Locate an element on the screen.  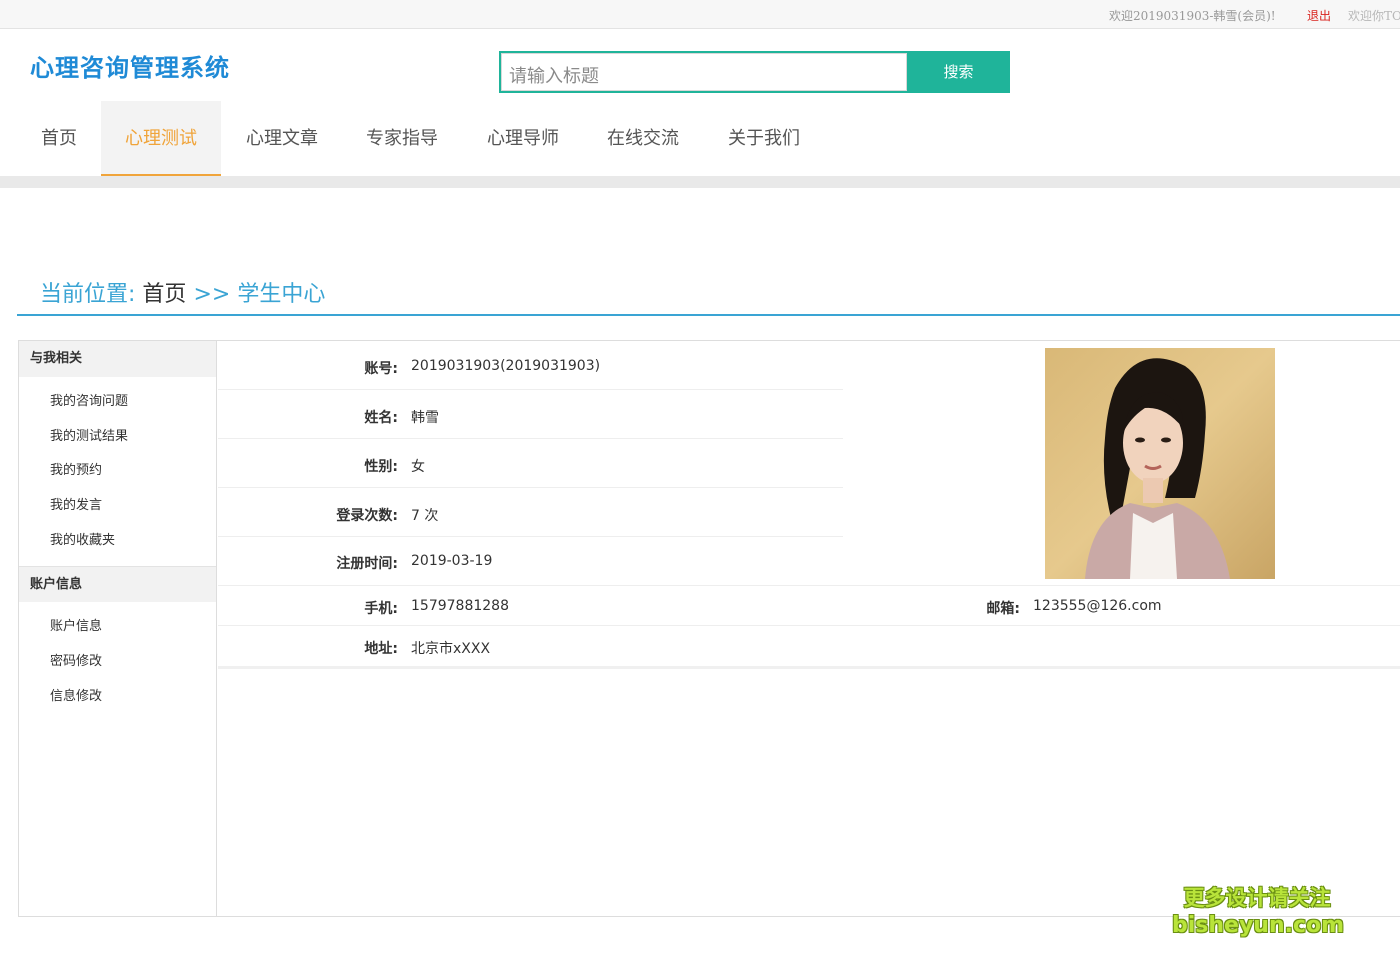
login-count-label: 登录次数: is located at coordinates (367, 516).